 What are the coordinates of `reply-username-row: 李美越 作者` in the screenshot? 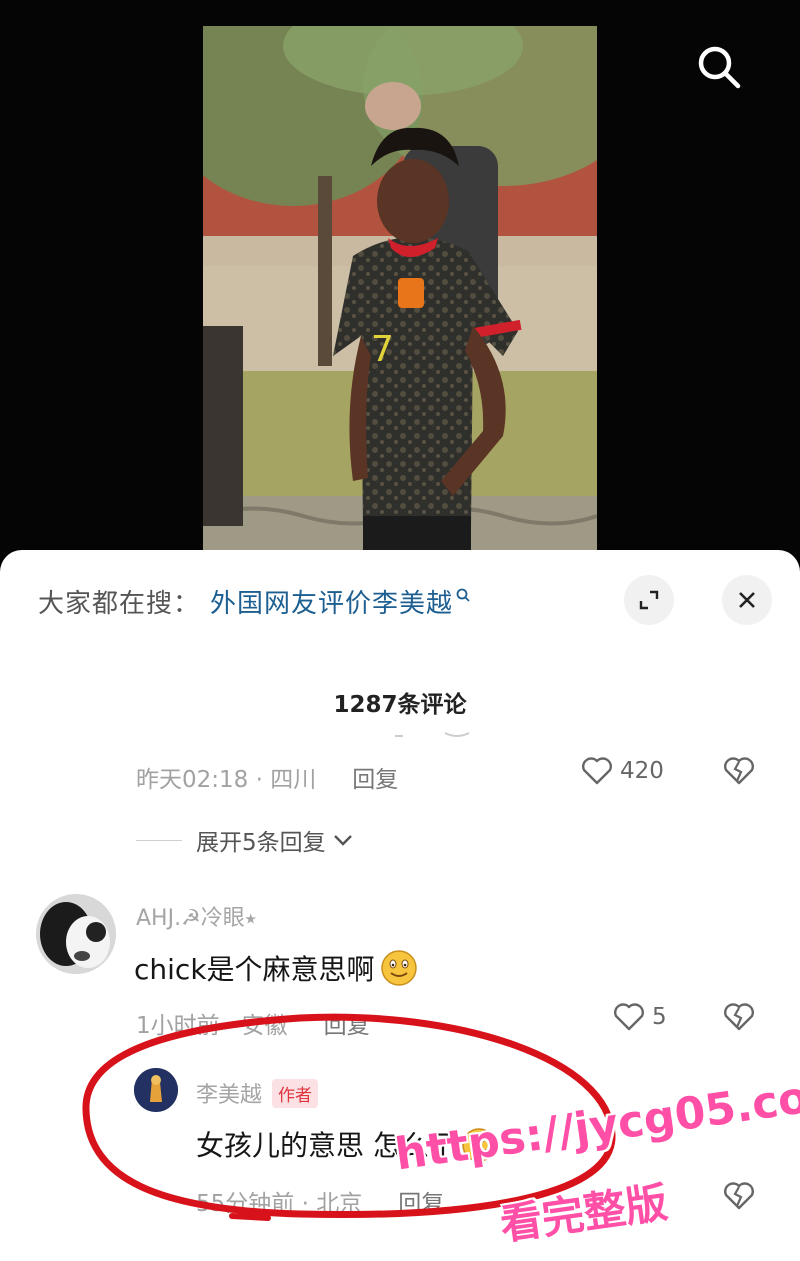 It's located at (257, 1093).